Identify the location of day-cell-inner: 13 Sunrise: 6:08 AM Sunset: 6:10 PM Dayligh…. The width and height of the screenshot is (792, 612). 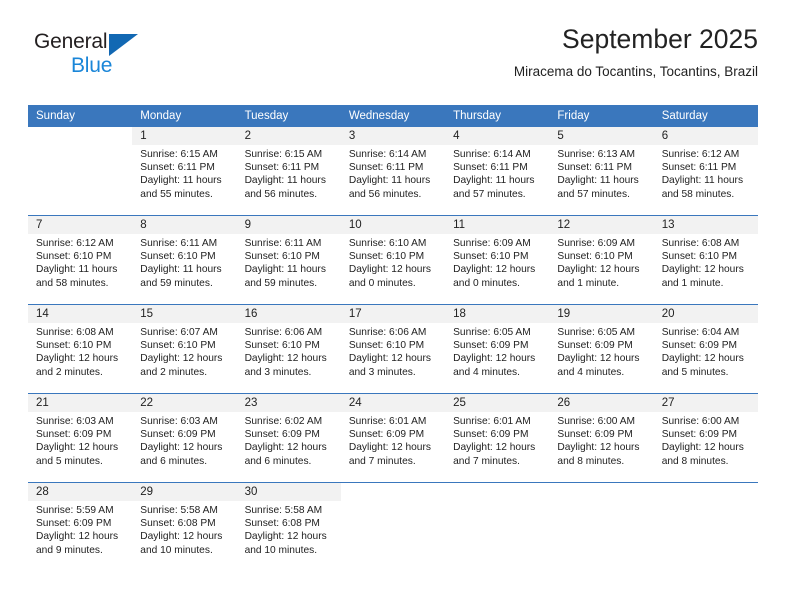
(705, 260).